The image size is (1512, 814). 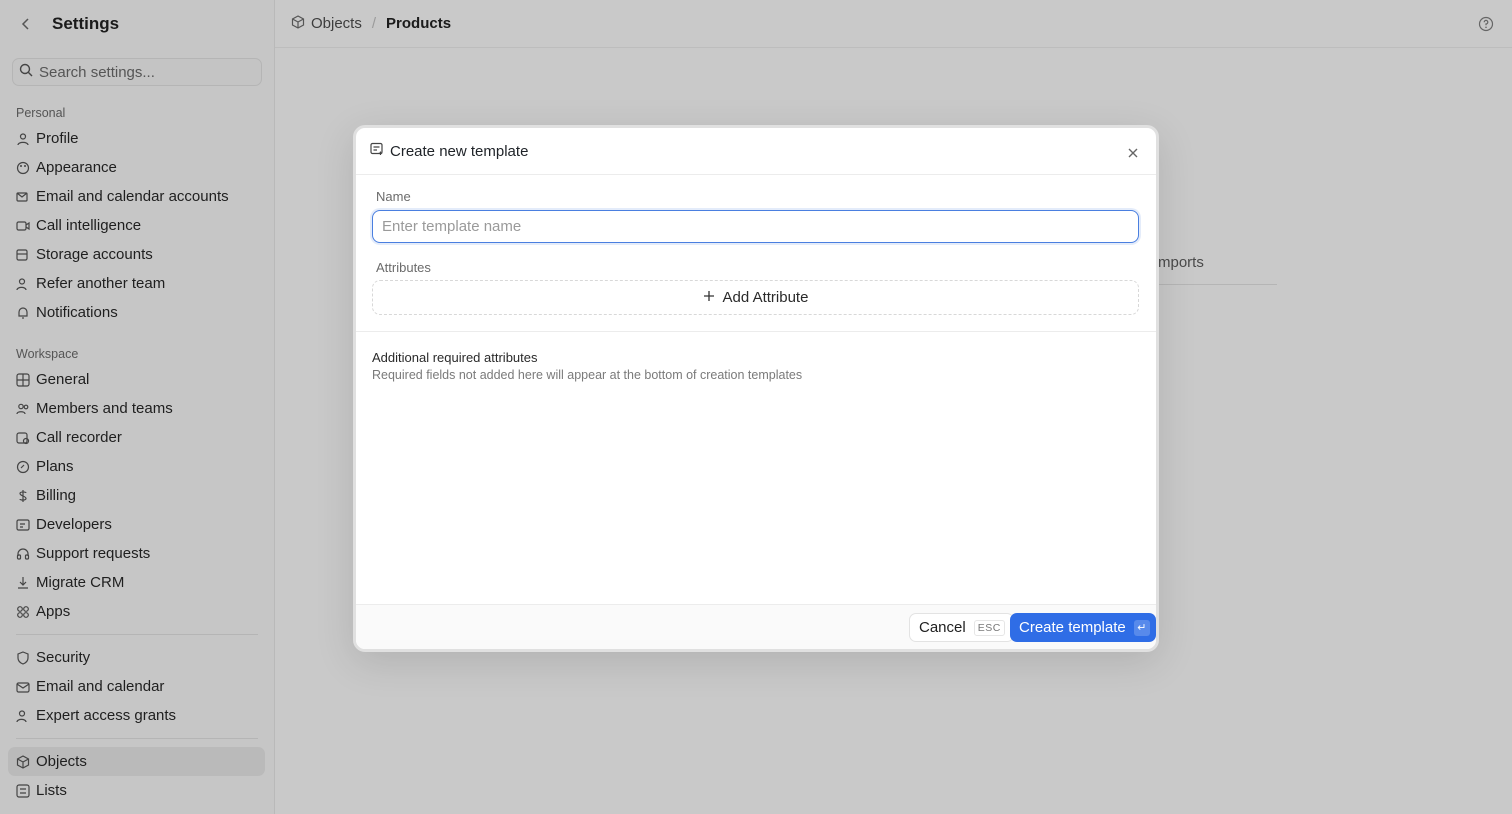 What do you see at coordinates (455, 357) in the screenshot?
I see `required-attributes-title: Additional required attributes` at bounding box center [455, 357].